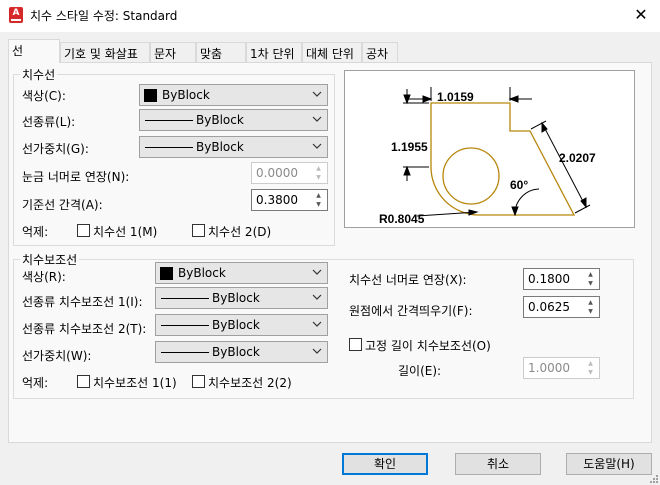  Describe the element at coordinates (202, 273) in the screenshot. I see `ext-color-value: ByBlock` at that location.